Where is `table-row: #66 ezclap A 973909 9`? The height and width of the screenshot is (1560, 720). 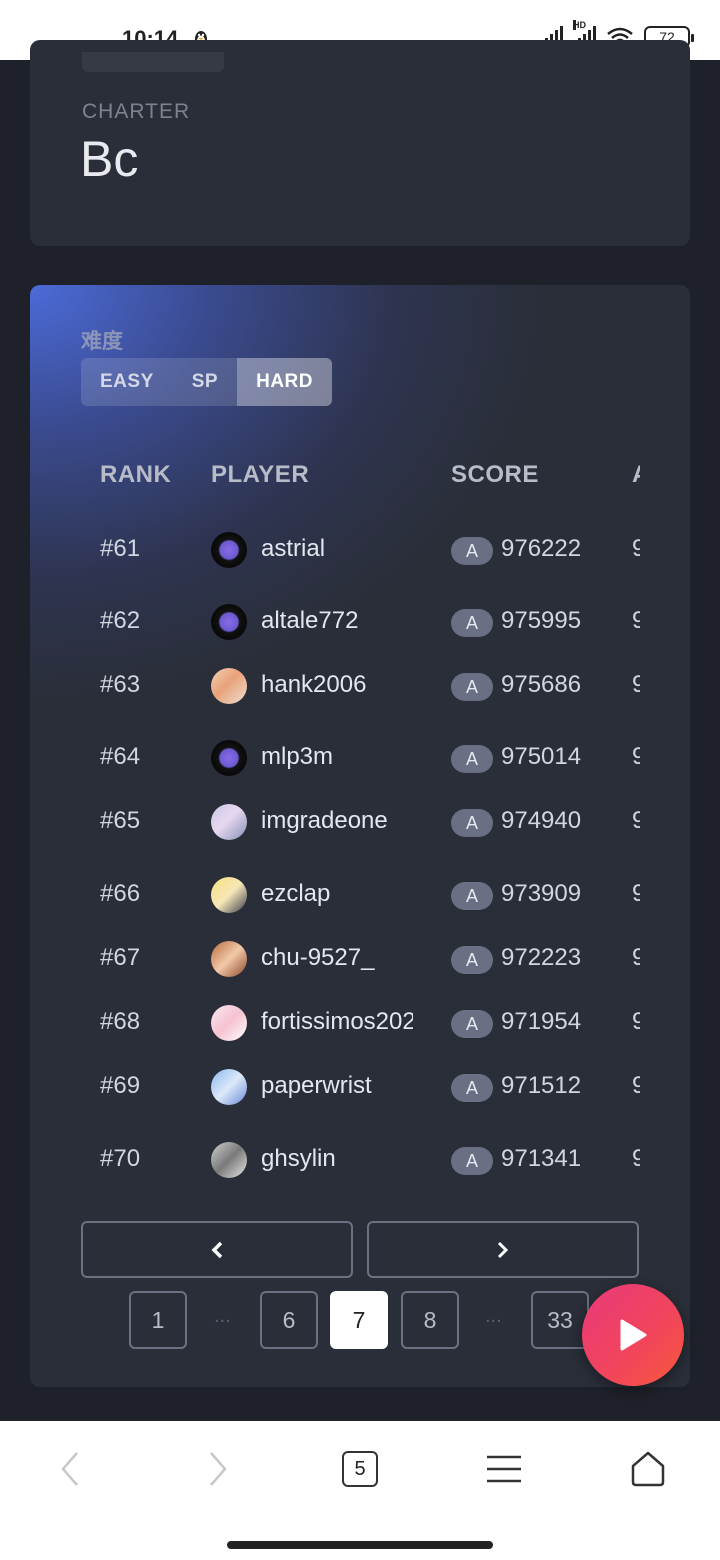
table-row: #66 ezclap A 973909 9 is located at coordinates (335, 895).